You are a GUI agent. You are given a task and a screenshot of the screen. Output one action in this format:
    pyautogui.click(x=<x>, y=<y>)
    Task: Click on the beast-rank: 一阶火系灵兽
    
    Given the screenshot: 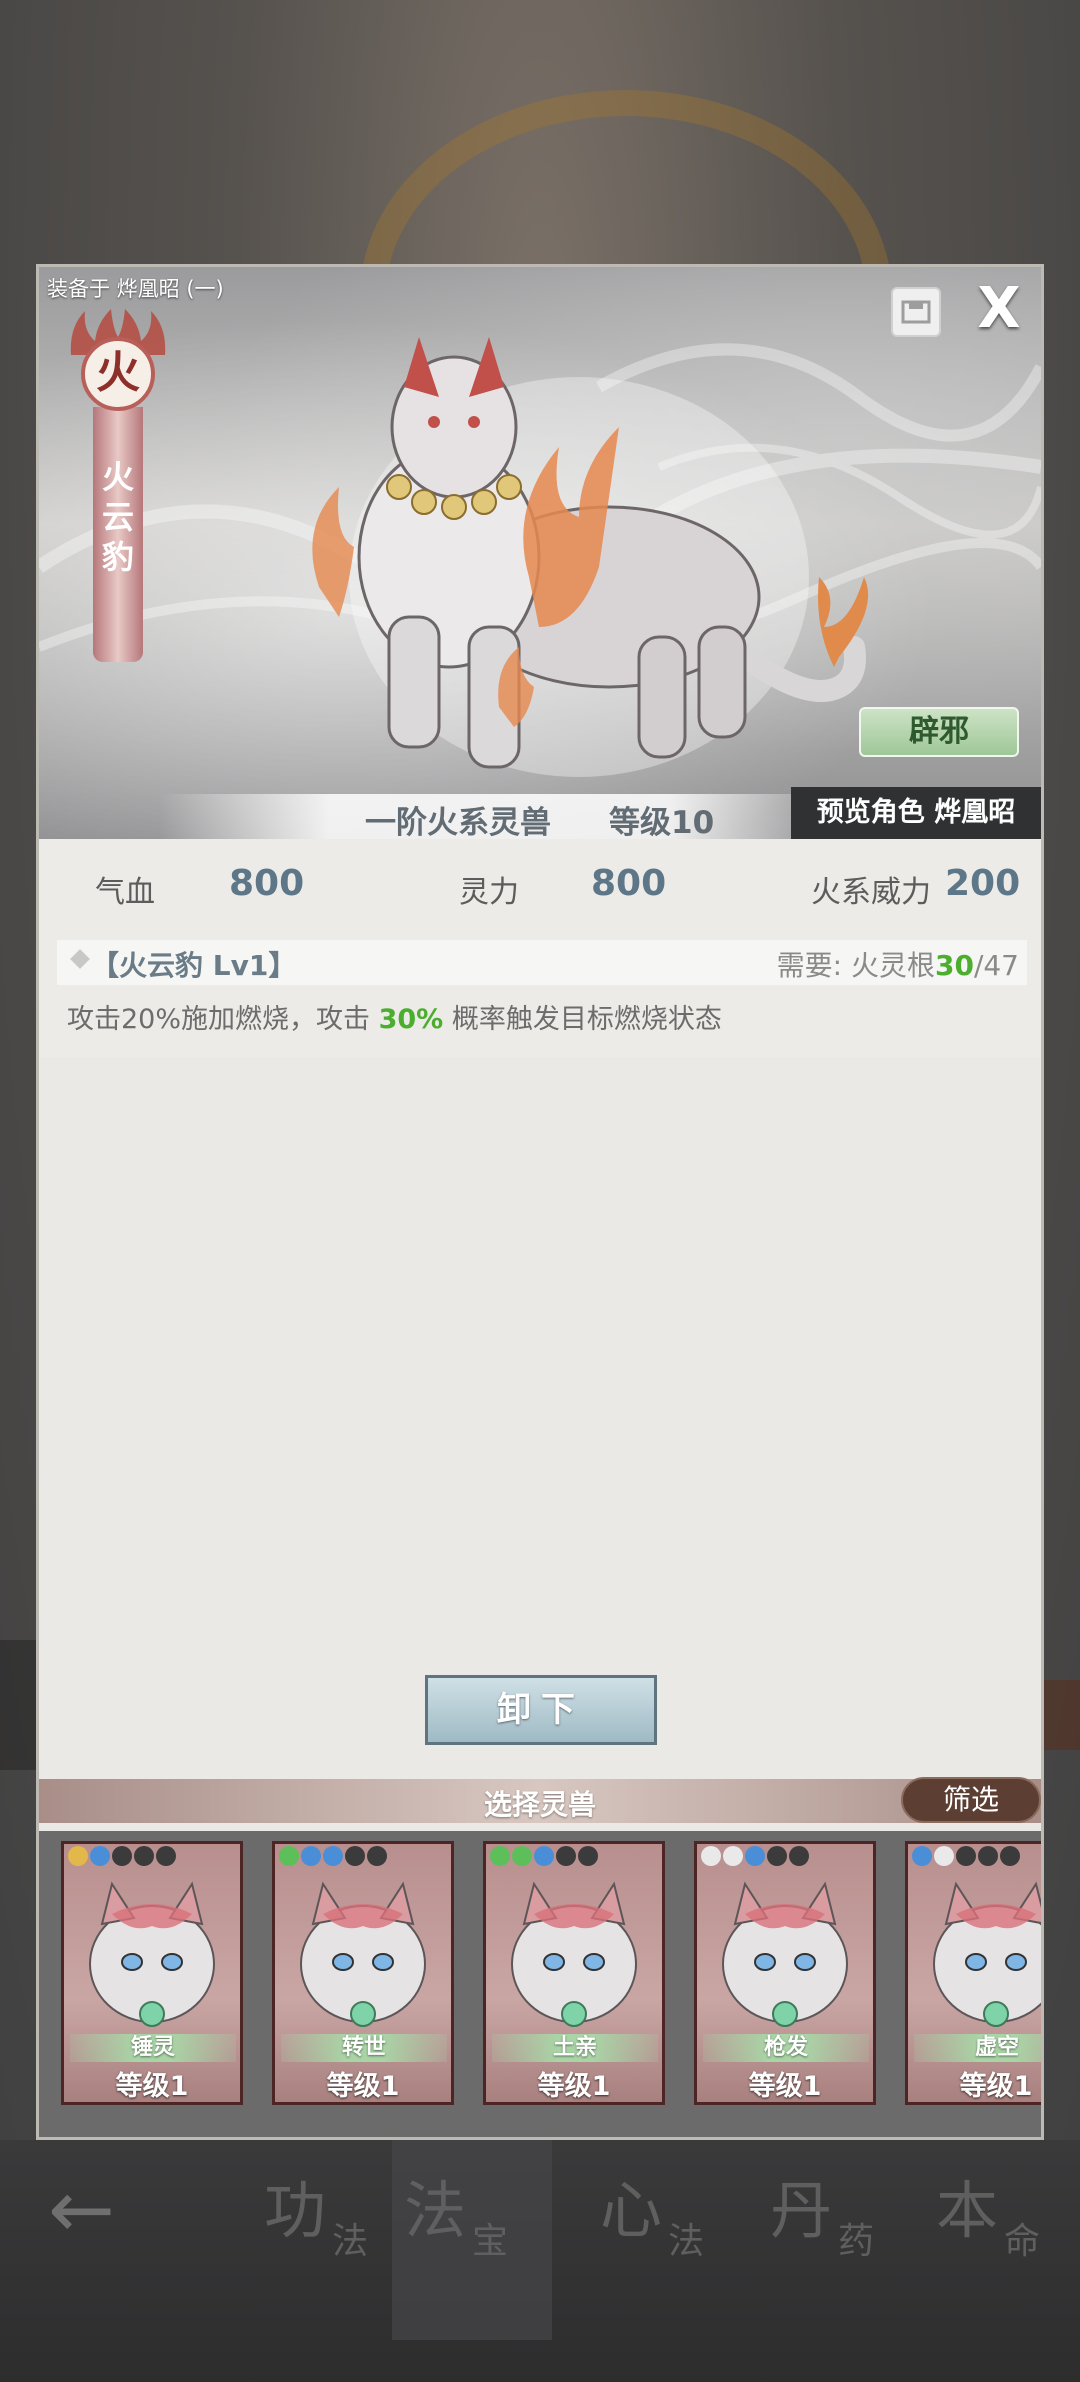 What is the action you would take?
    pyautogui.click(x=458, y=823)
    